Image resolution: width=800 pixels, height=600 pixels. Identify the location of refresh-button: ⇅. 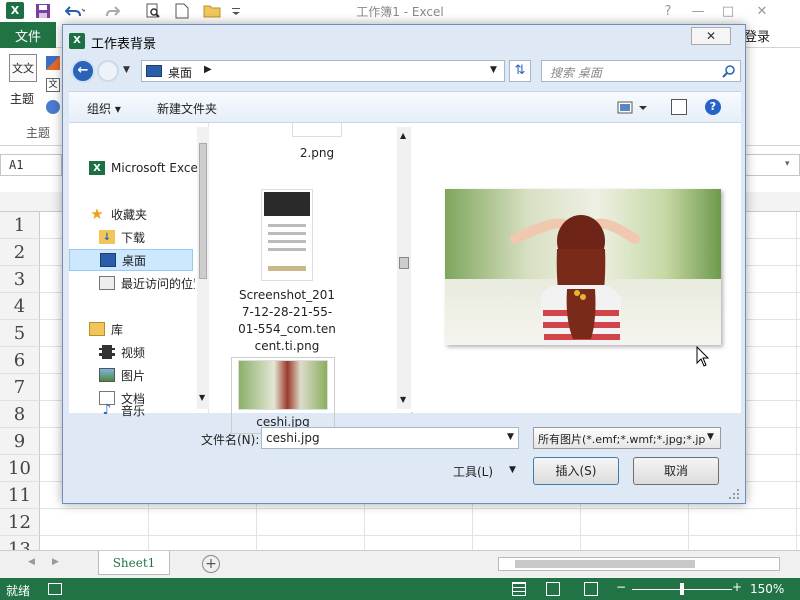
(520, 71).